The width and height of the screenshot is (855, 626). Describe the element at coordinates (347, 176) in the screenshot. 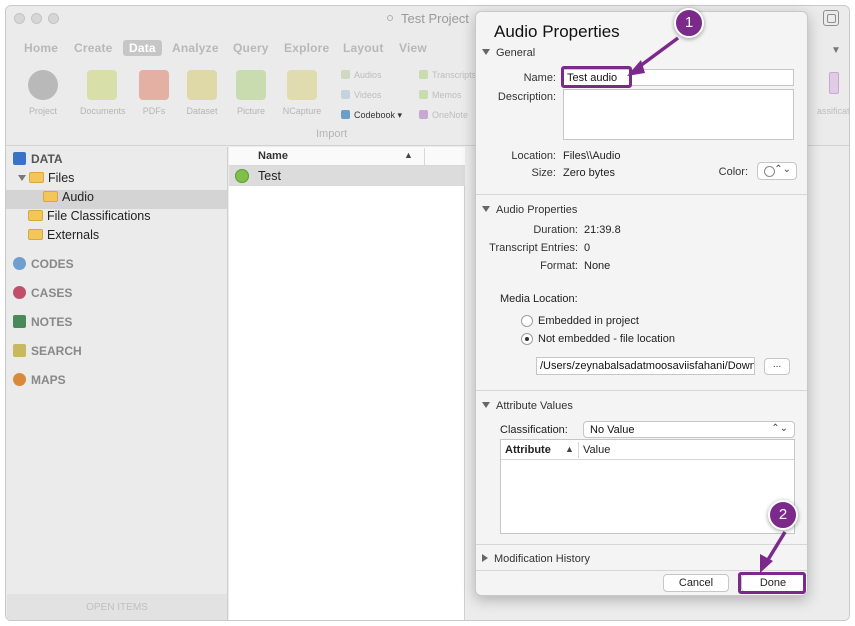

I see `list-item: Test` at that location.